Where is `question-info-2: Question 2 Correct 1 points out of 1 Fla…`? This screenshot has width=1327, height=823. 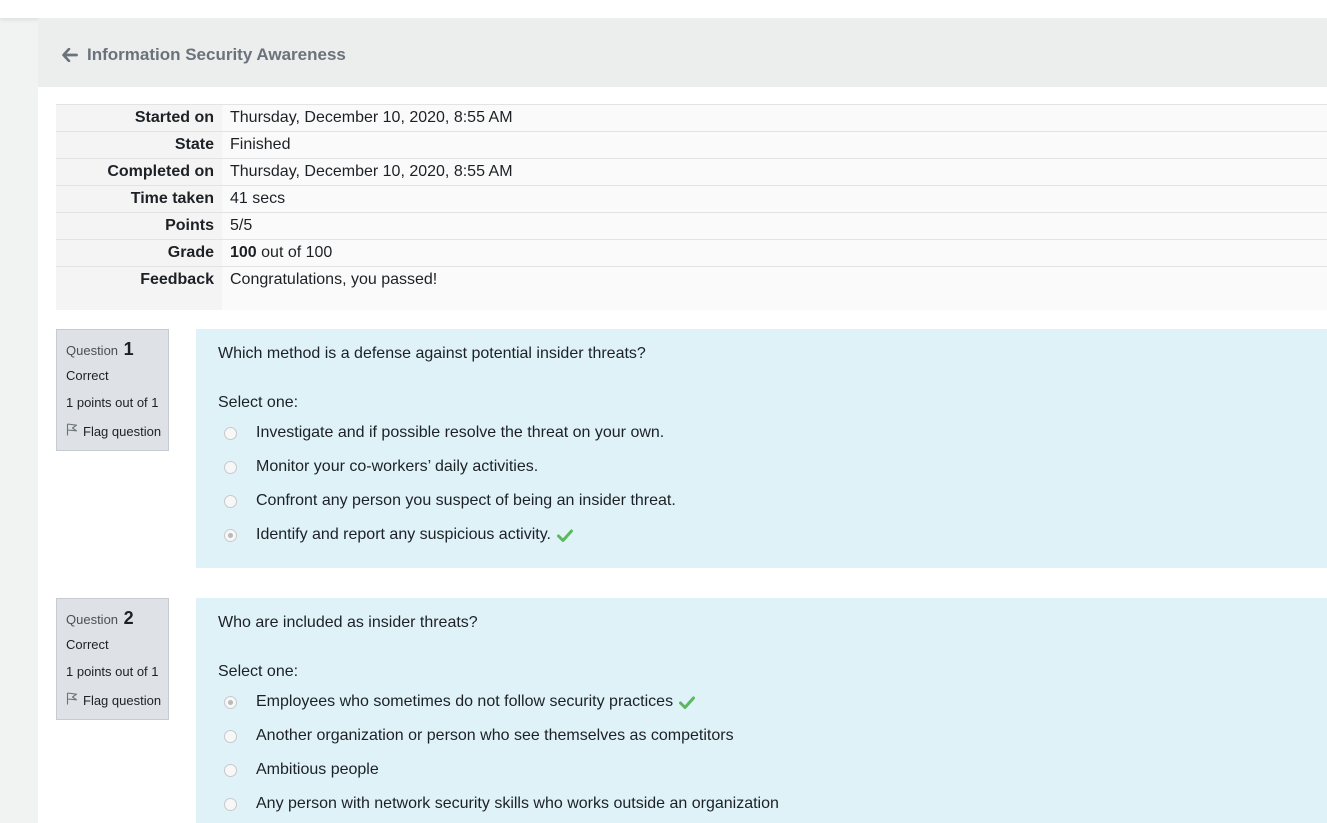 question-info-2: Question 2 Correct 1 points out of 1 Fla… is located at coordinates (112, 659).